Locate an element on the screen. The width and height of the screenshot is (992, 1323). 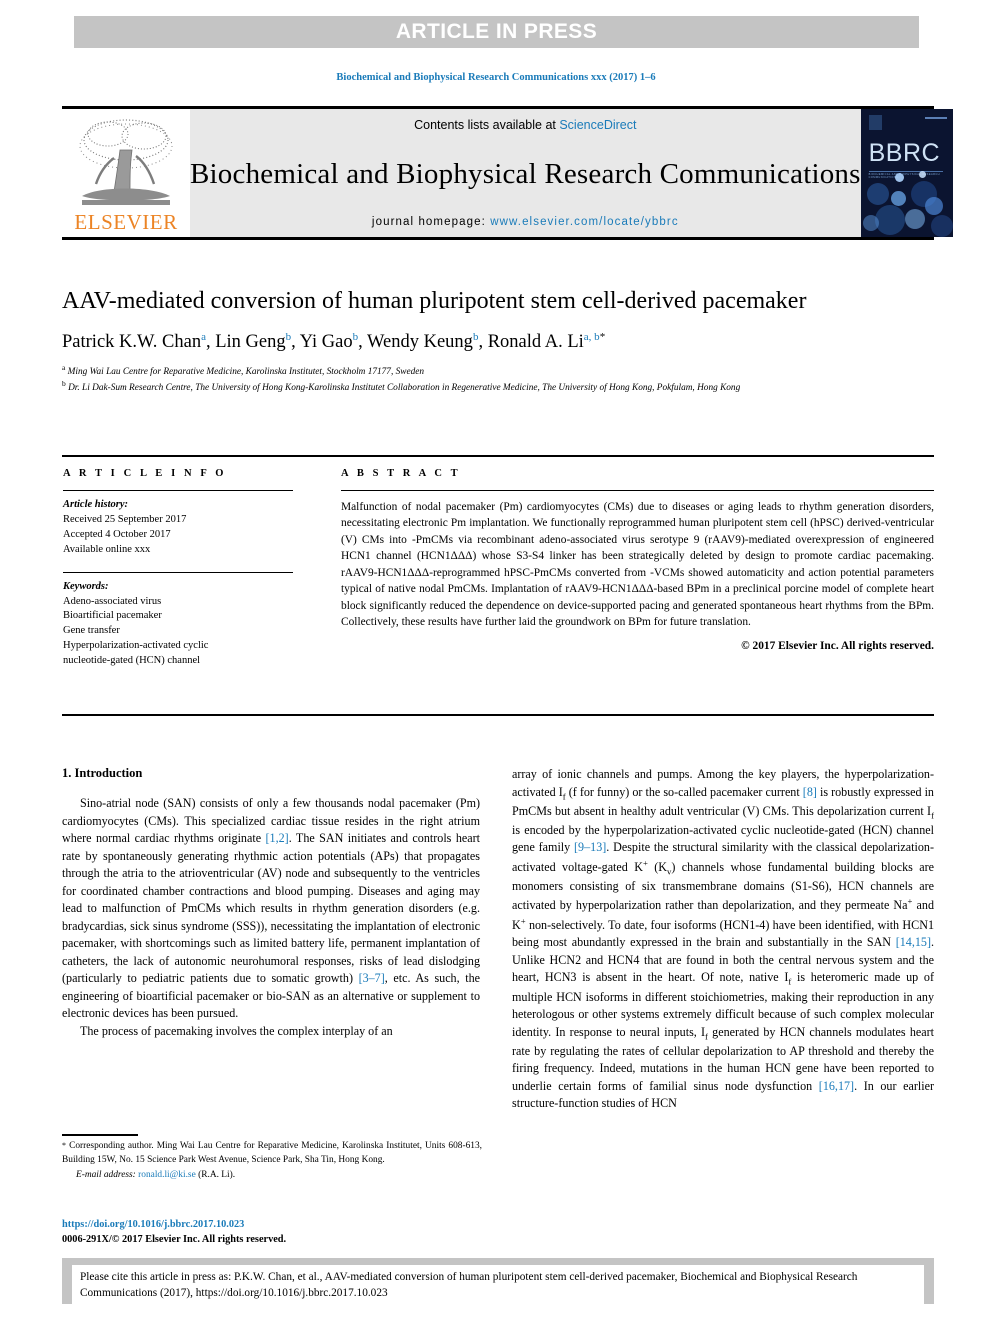
reference-link: [14,15] is located at coordinates (913, 942).